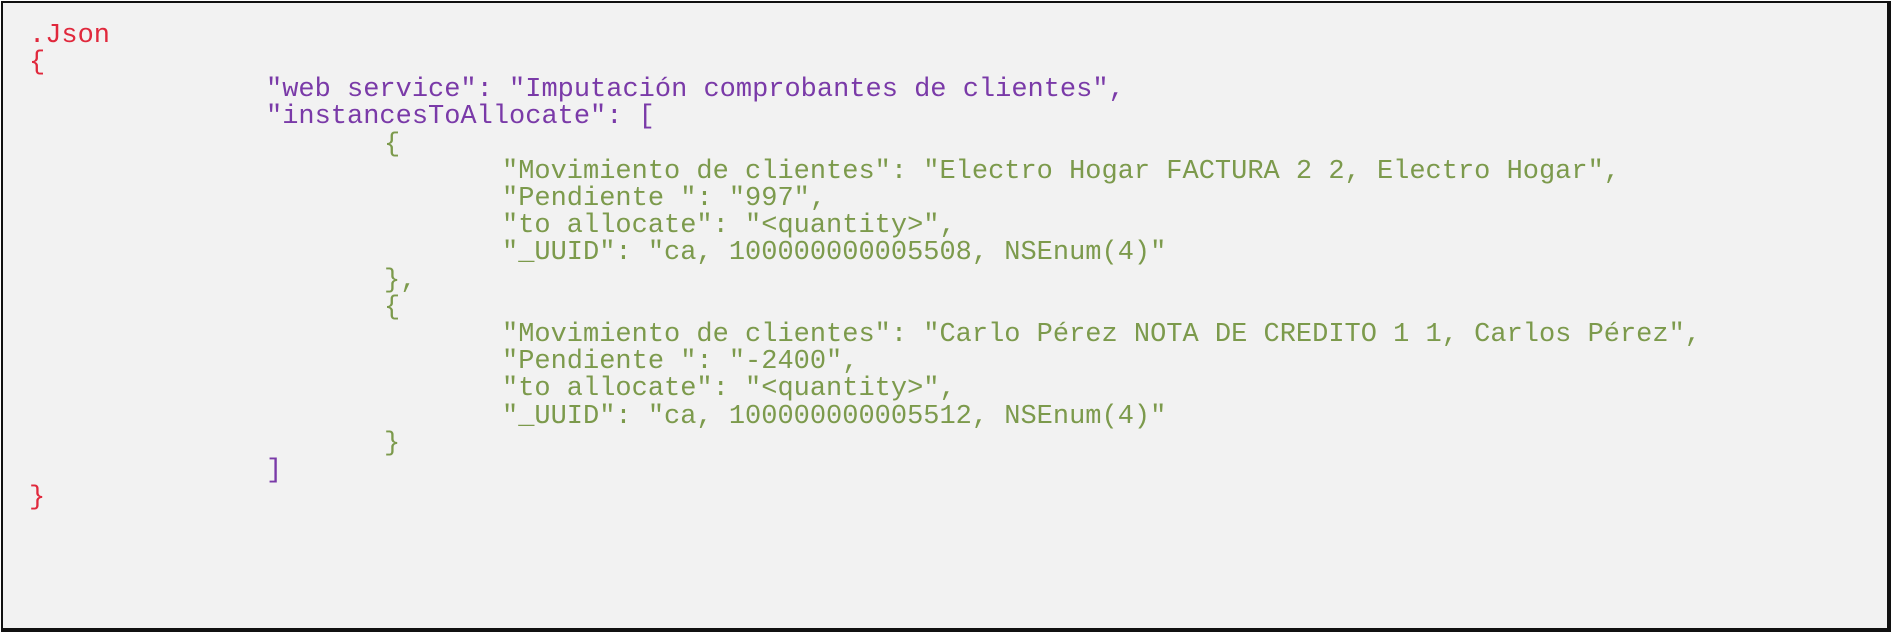 This screenshot has height=637, width=1896. I want to click on code-line-object-close: }, so click(392, 444).